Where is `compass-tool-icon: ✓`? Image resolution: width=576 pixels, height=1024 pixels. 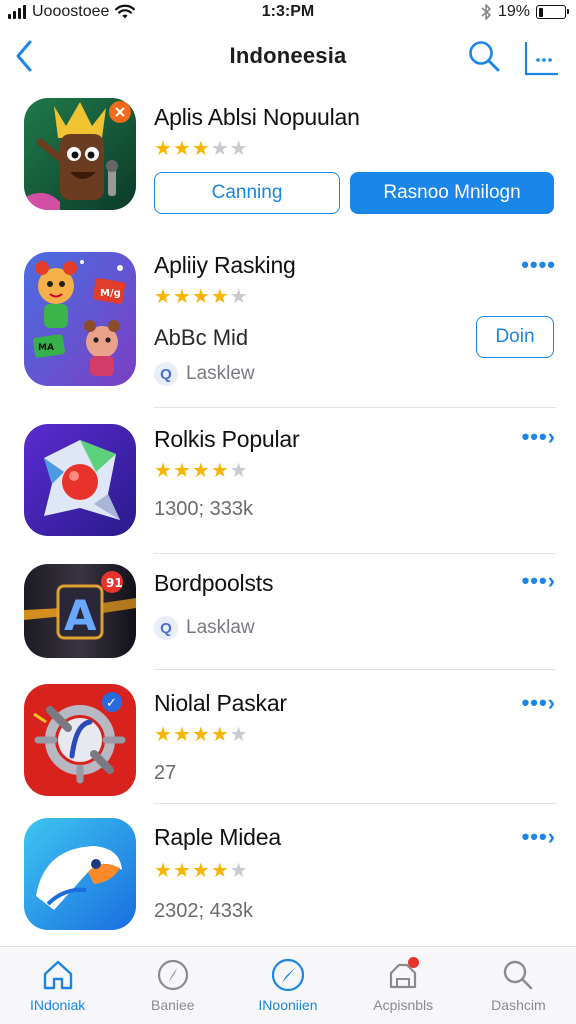 compass-tool-icon: ✓ is located at coordinates (80, 740).